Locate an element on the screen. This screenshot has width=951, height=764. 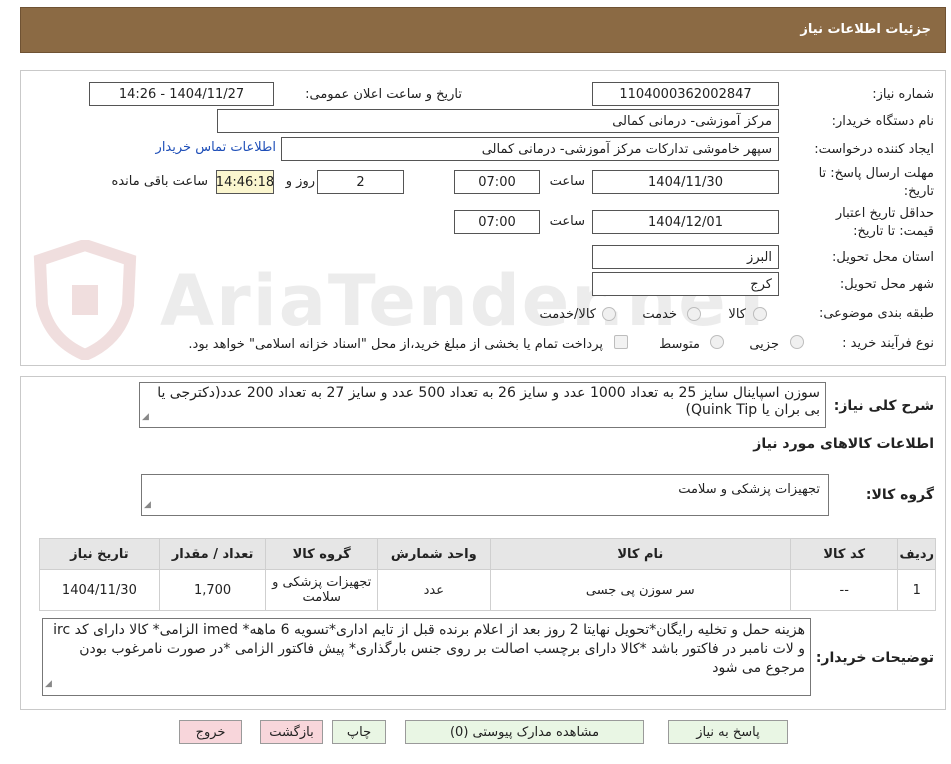
col-item-name: نام کالا is located at coordinates (640, 554).